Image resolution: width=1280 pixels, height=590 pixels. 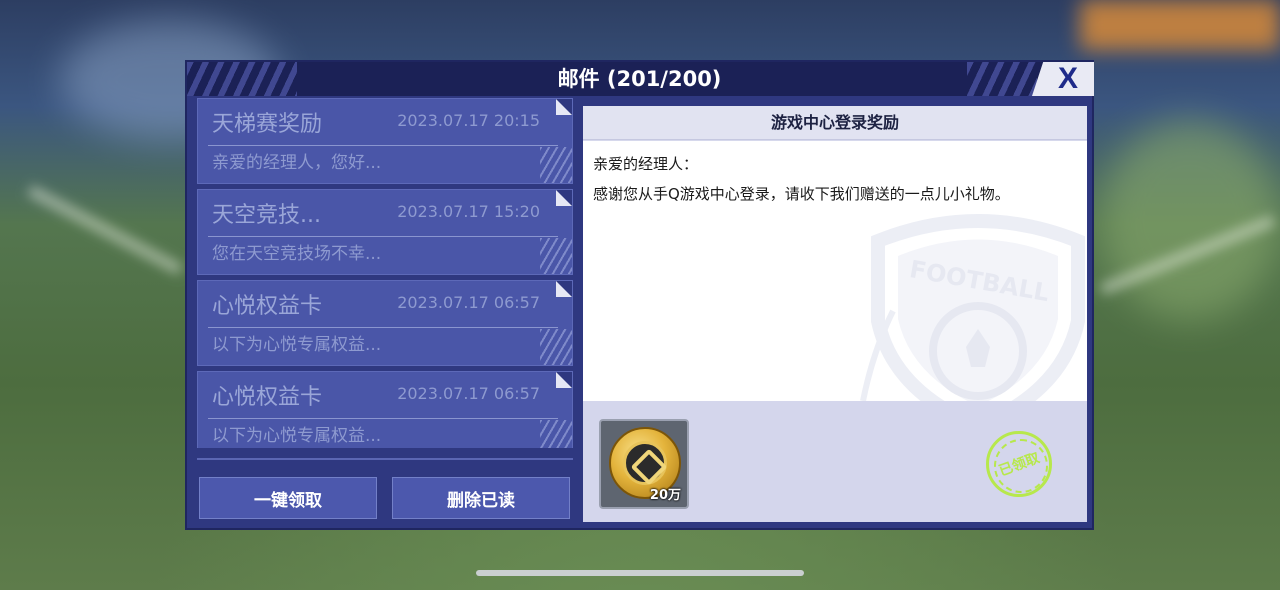 What do you see at coordinates (640, 573) in the screenshot?
I see `home-indicator` at bounding box center [640, 573].